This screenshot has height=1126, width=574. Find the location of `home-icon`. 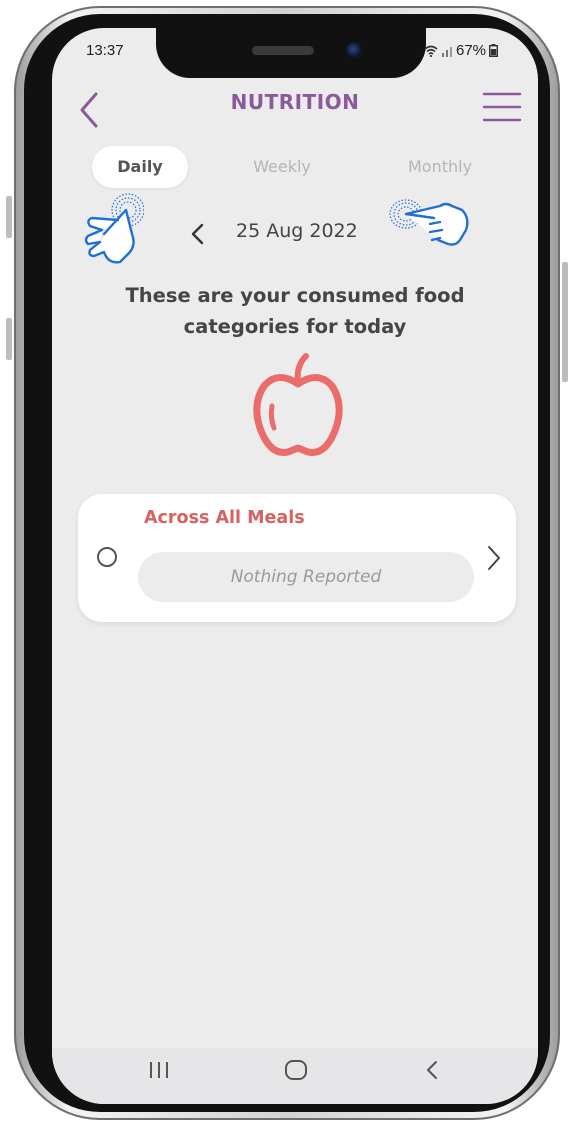

home-icon is located at coordinates (296, 1070).